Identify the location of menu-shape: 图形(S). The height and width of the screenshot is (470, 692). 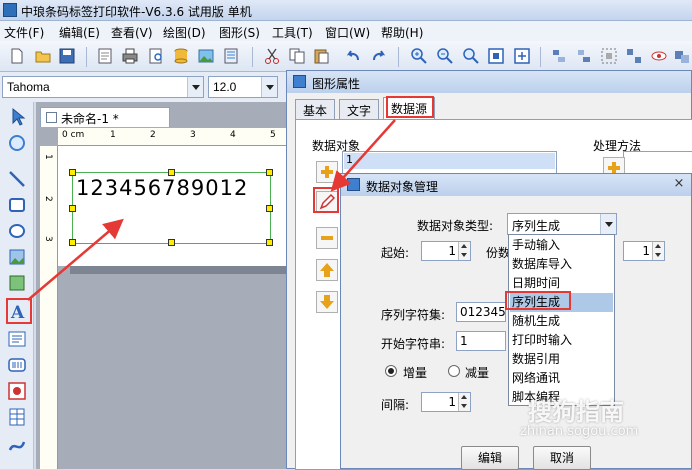
(239, 32).